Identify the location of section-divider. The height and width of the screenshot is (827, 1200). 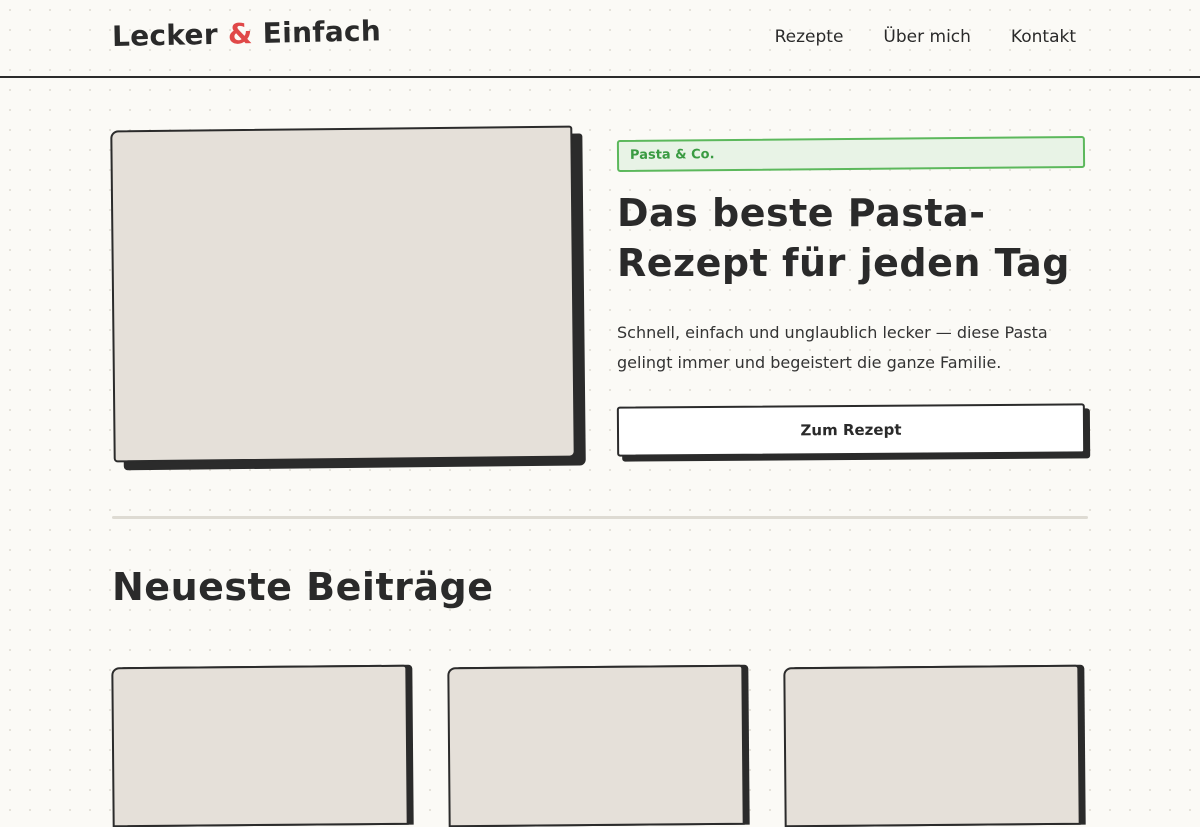
(600, 517).